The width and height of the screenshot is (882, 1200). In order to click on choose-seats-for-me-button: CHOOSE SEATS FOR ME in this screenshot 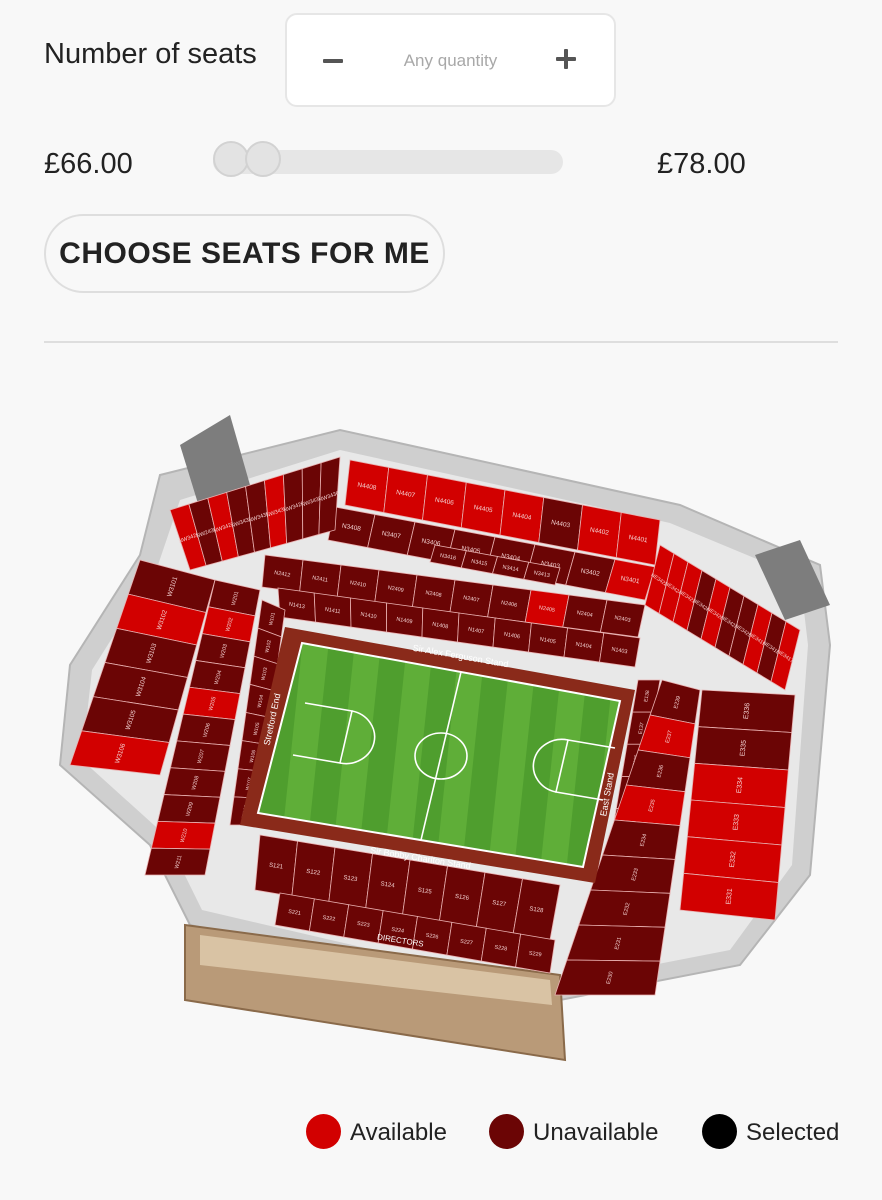, I will do `click(244, 253)`.